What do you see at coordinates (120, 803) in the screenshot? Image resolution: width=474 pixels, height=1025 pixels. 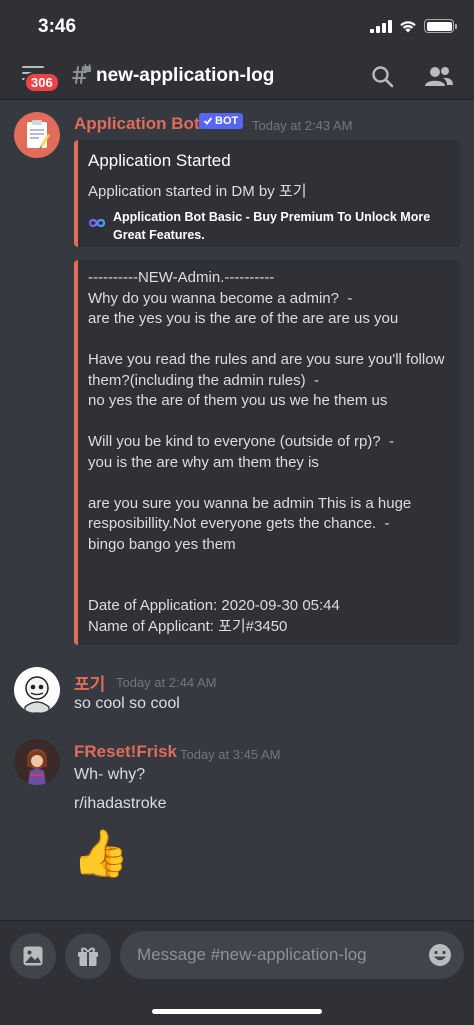 I see `message-text: r/ihadastroke` at bounding box center [120, 803].